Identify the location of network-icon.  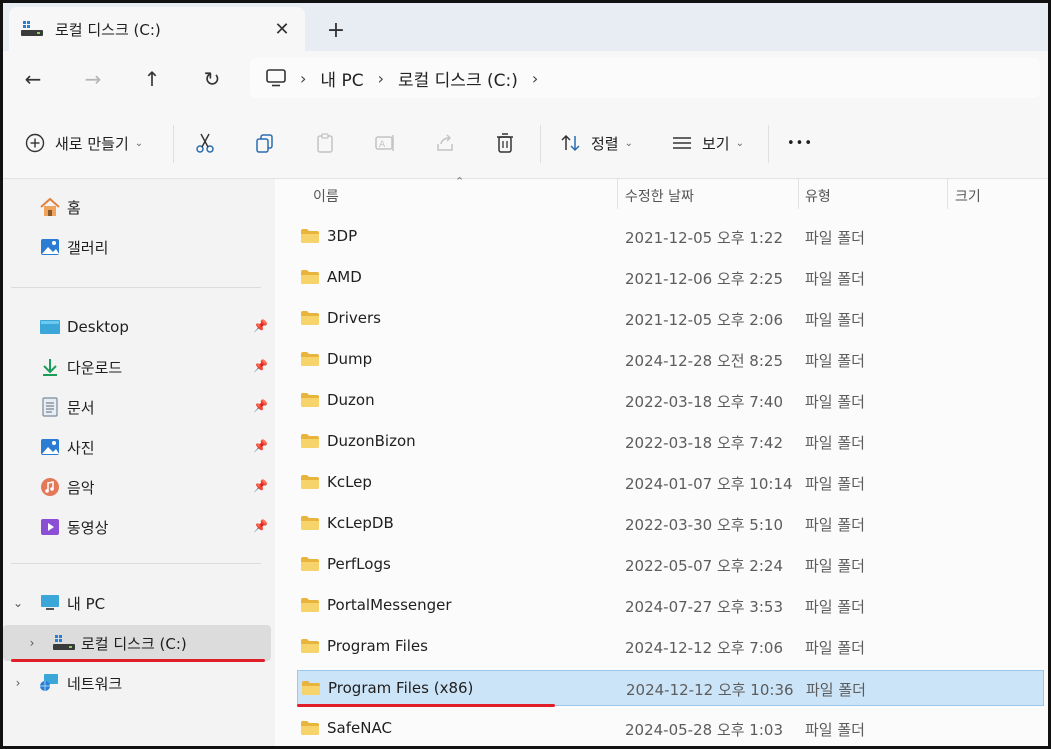
(50, 683).